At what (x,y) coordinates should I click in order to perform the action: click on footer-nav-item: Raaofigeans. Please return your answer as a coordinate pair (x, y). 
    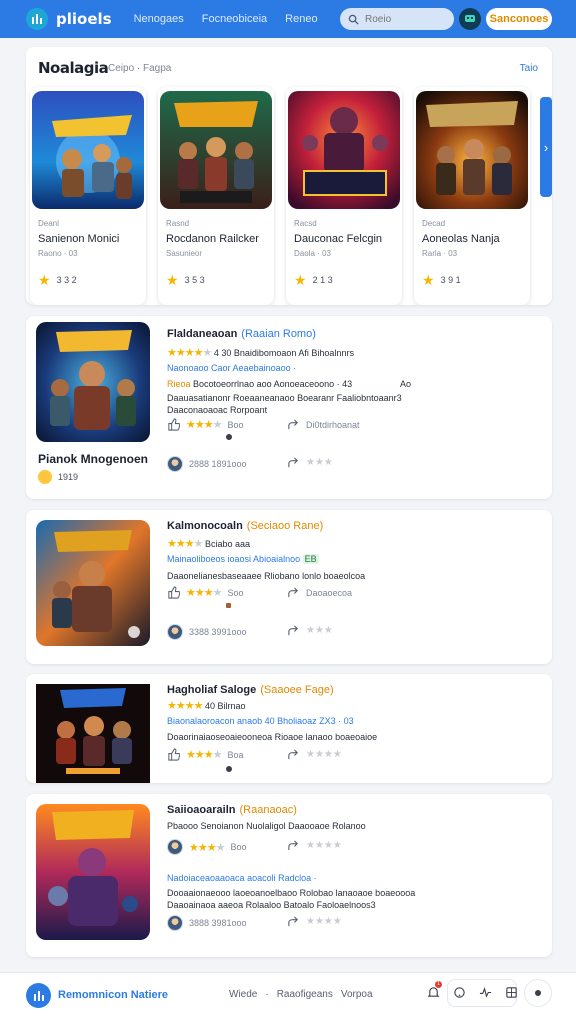
    Looking at the image, I should click on (305, 994).